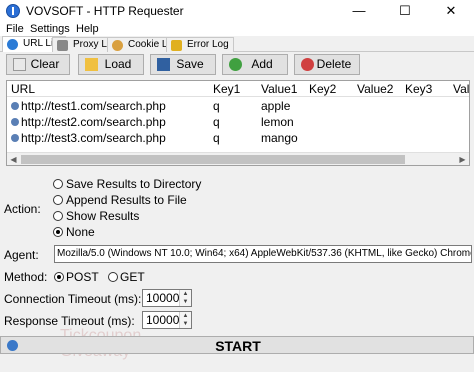 The height and width of the screenshot is (372, 474). What do you see at coordinates (237, 11) in the screenshot?
I see `title-bar: VOVSOFT - HTTP Requester — ☐ ✕` at bounding box center [237, 11].